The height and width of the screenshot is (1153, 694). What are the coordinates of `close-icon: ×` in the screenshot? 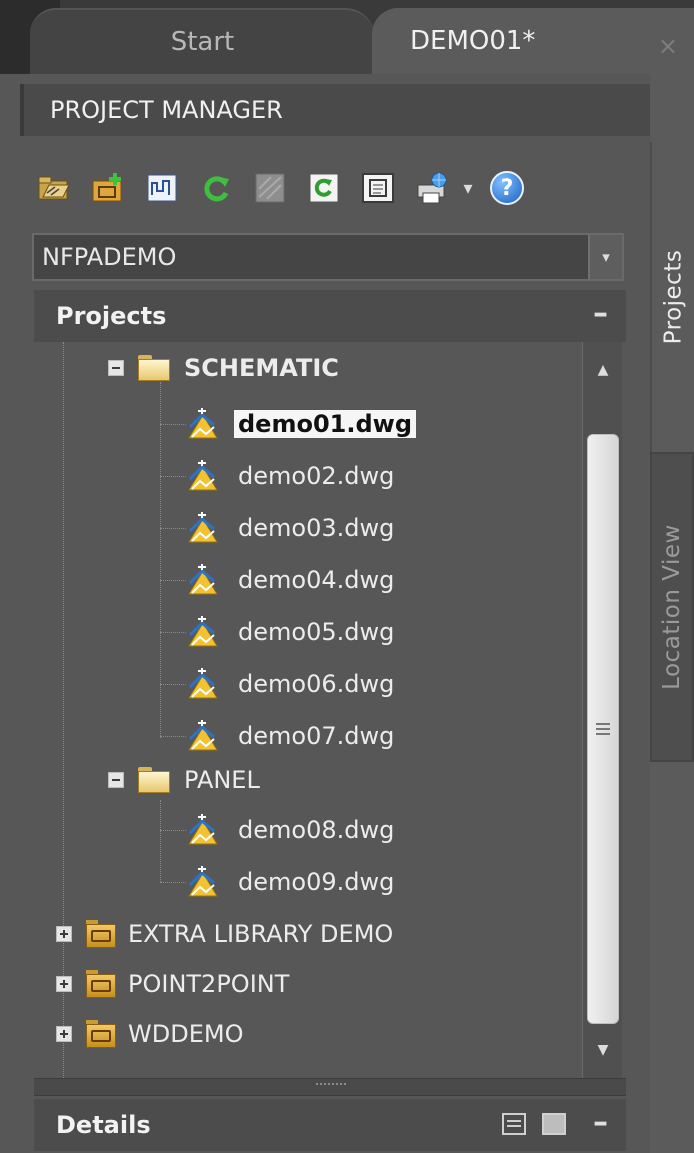 It's located at (668, 46).